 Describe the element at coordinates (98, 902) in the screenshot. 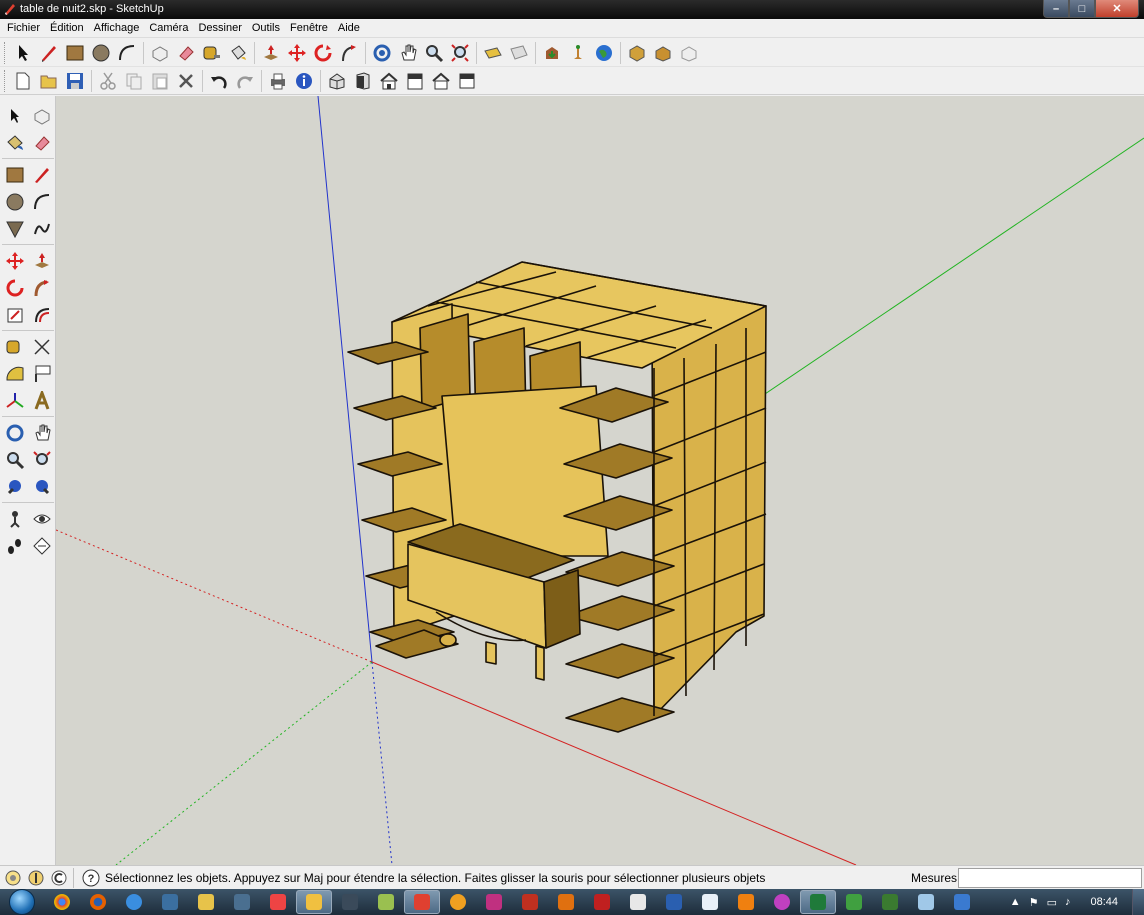

I see `taskbar-firefox` at that location.